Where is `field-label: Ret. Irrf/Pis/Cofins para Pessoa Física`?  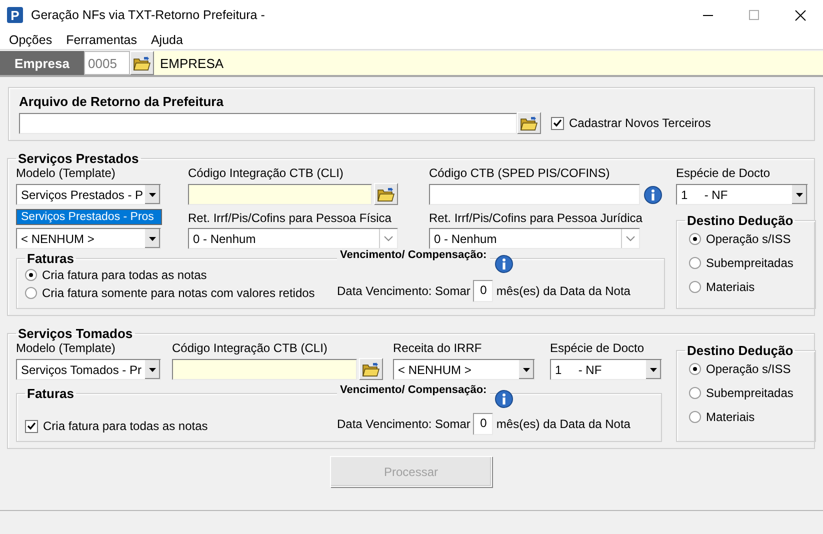 field-label: Ret. Irrf/Pis/Cofins para Pessoa Física is located at coordinates (290, 218).